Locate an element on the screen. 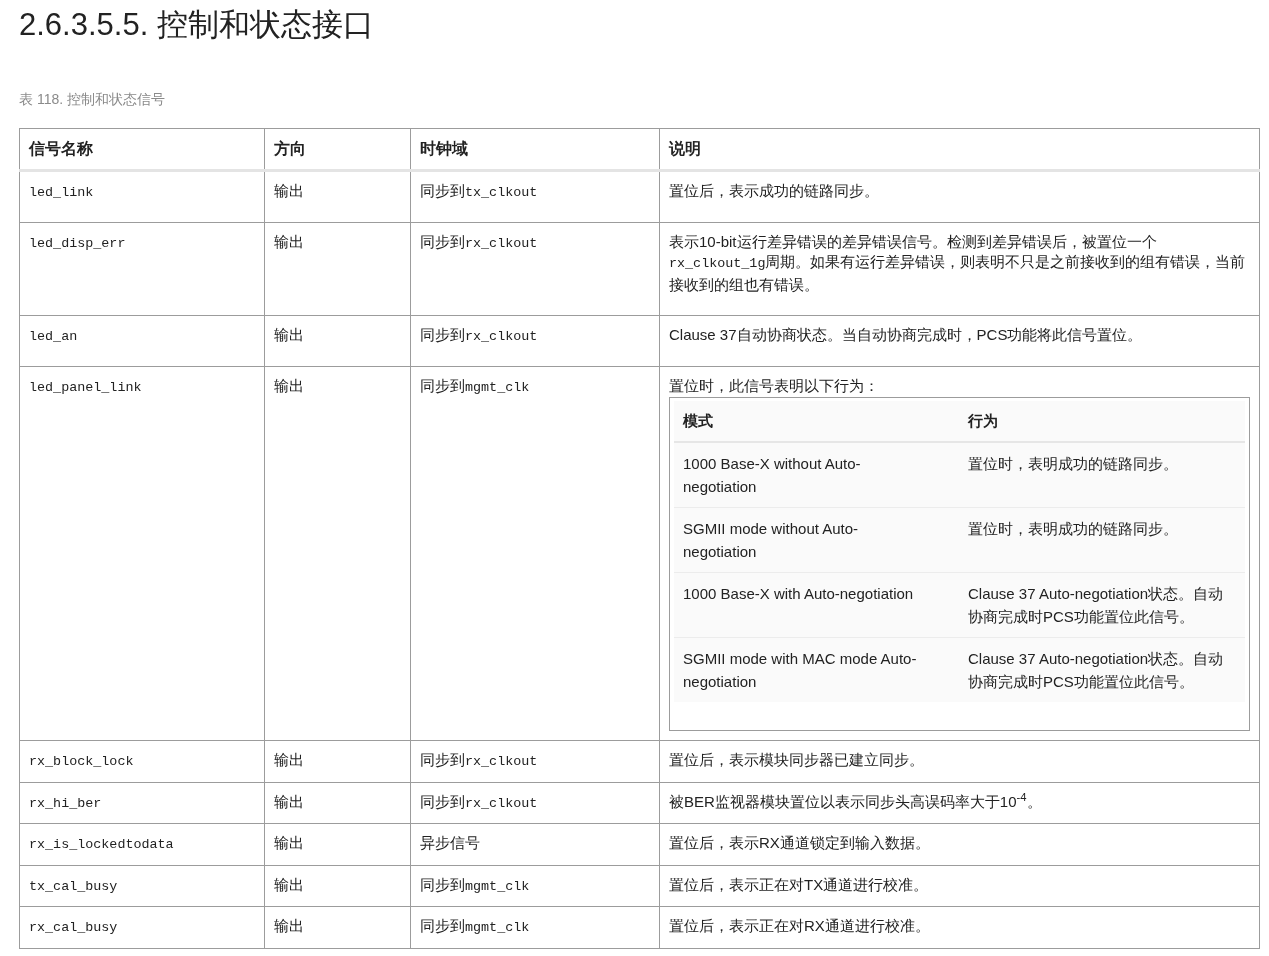 The height and width of the screenshot is (956, 1269). description-text: 被BER监视器模块置位以表示同步头高误码率大于10$^{-4}$。 is located at coordinates (855, 801).